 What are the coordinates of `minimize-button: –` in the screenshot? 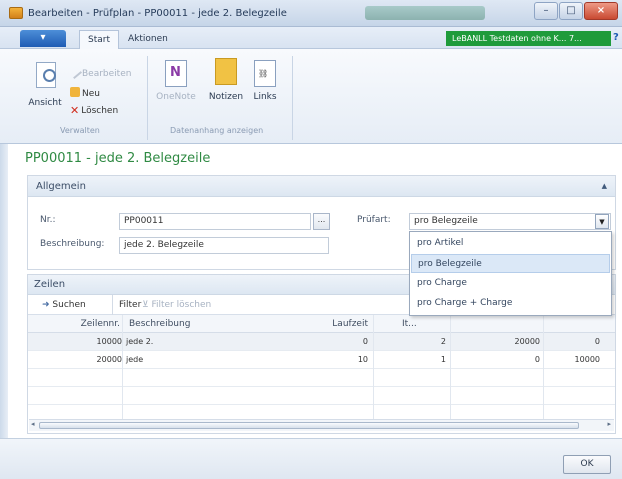 It's located at (546, 11).